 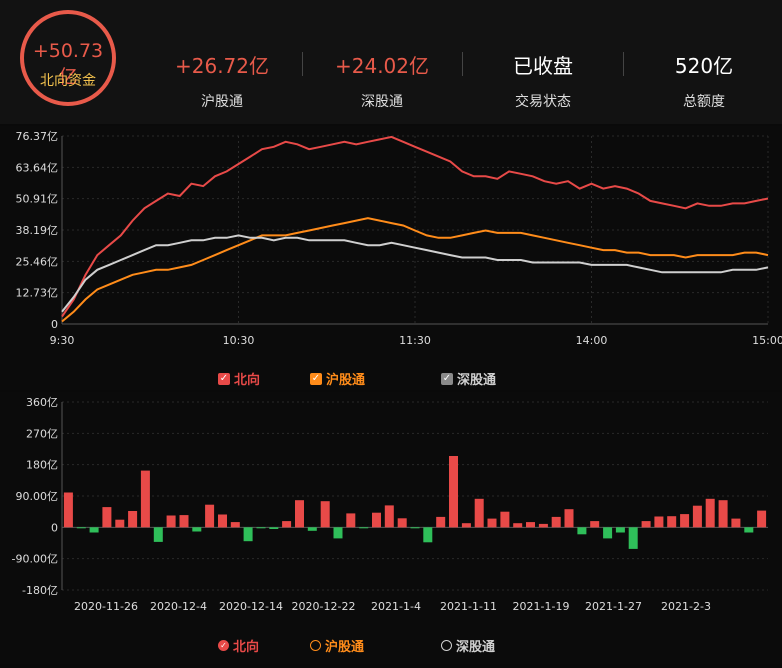 I want to click on legend-northbound-bottom: ✓ 北向, so click(x=238, y=645).